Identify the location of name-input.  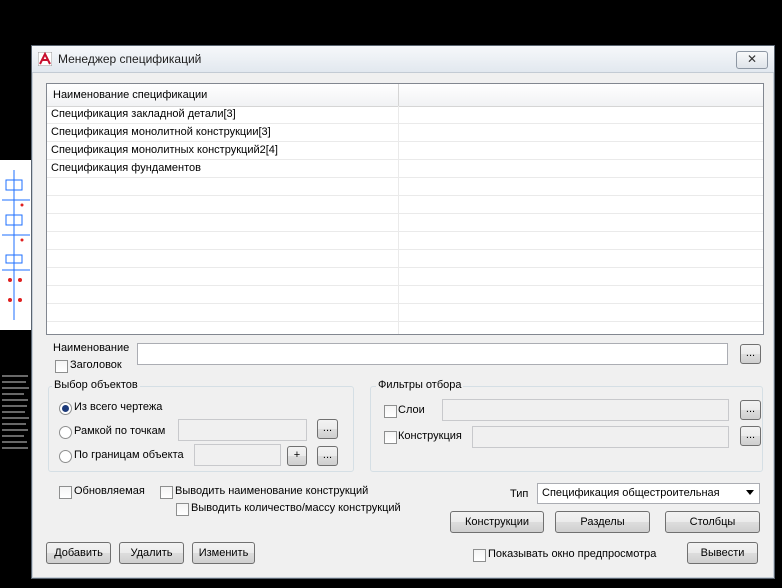
(432, 354).